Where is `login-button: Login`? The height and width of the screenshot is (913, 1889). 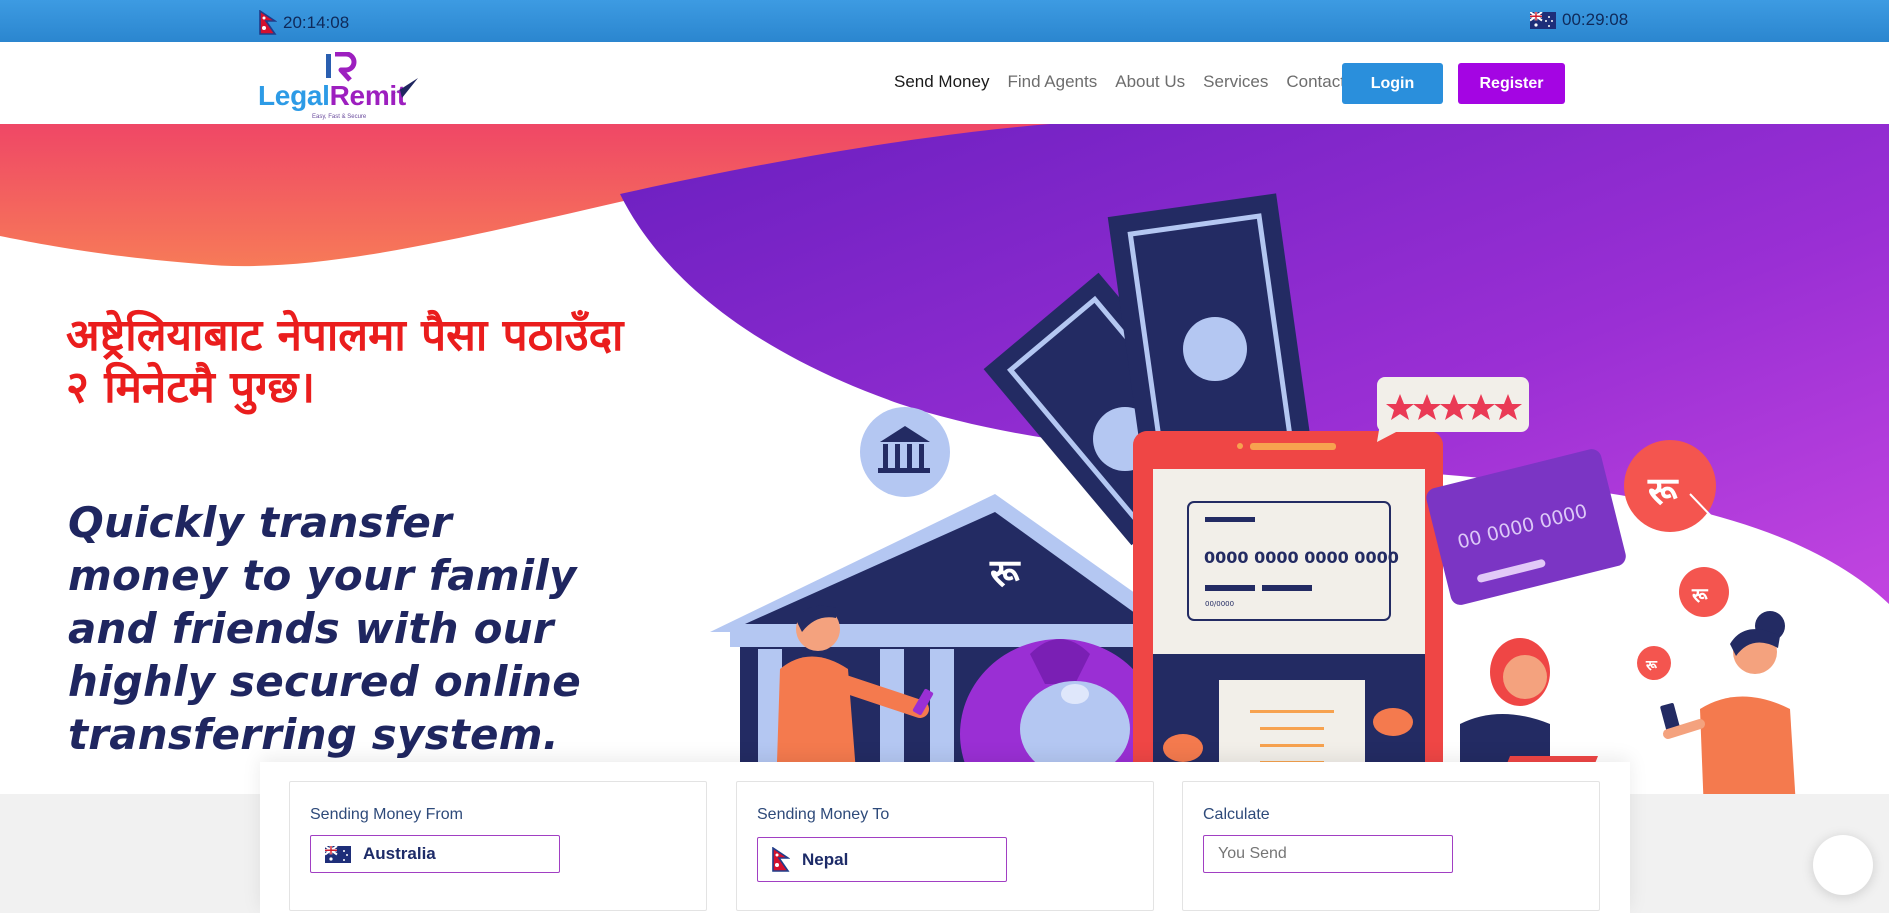 login-button: Login is located at coordinates (1392, 83).